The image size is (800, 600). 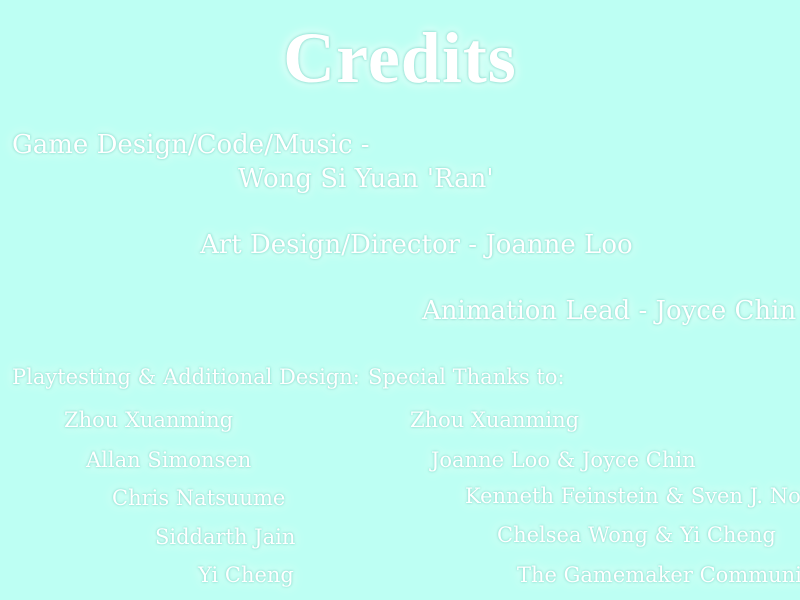 I want to click on special-thanks-name: The Gamemaker Community, so click(x=658, y=575).